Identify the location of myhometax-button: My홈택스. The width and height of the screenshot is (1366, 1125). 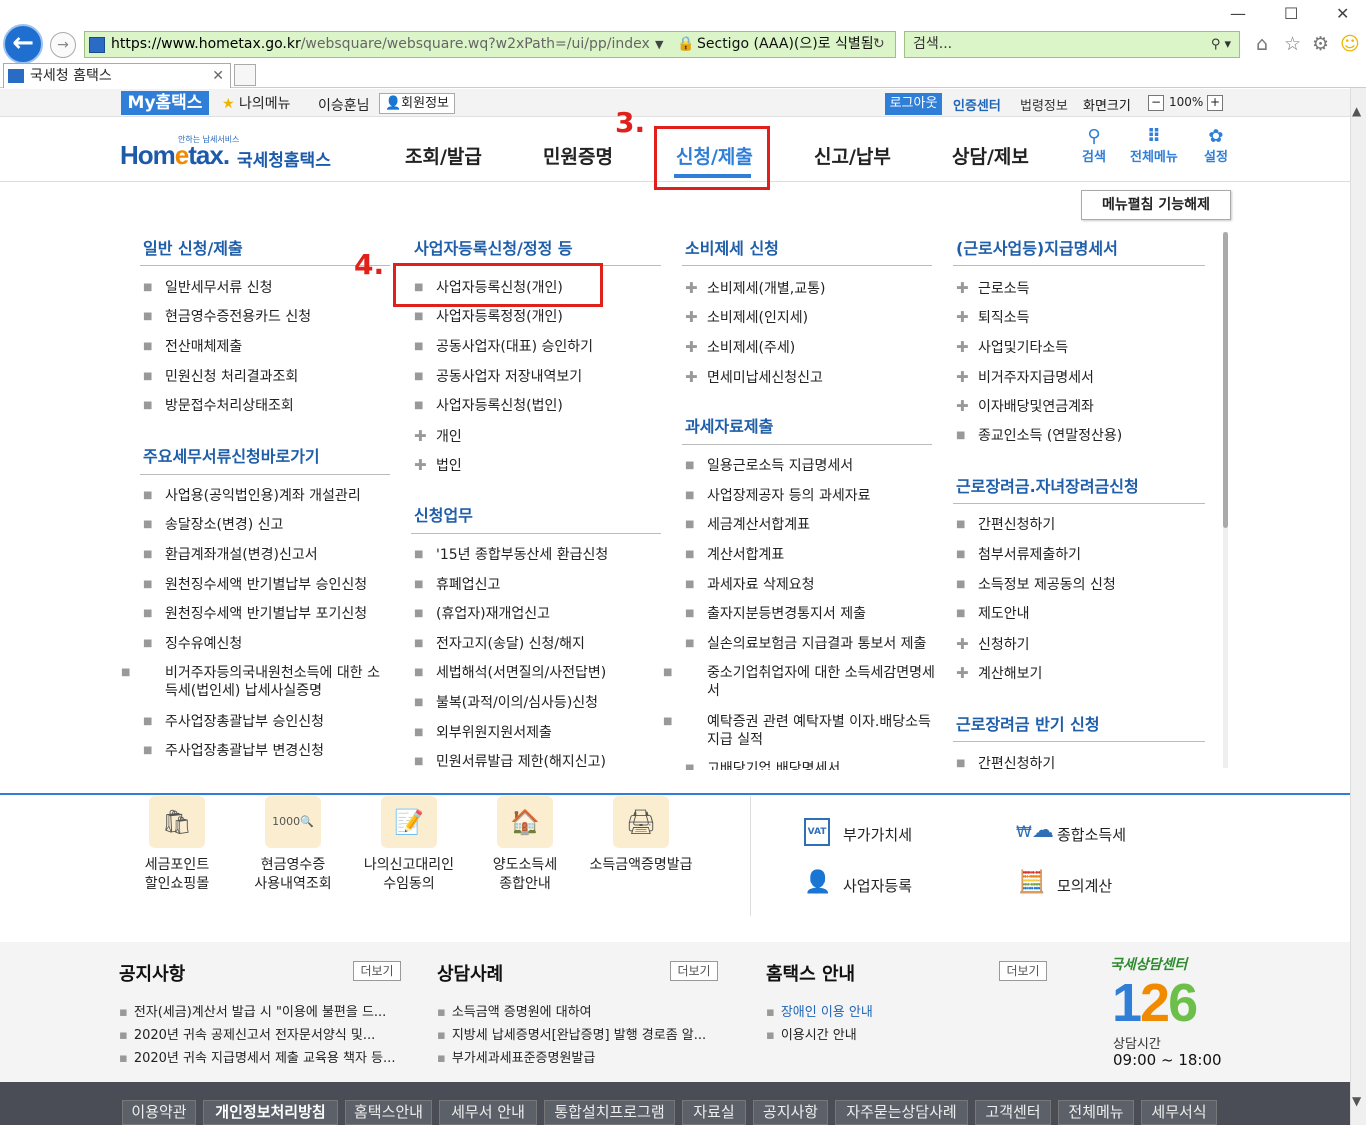
(165, 103).